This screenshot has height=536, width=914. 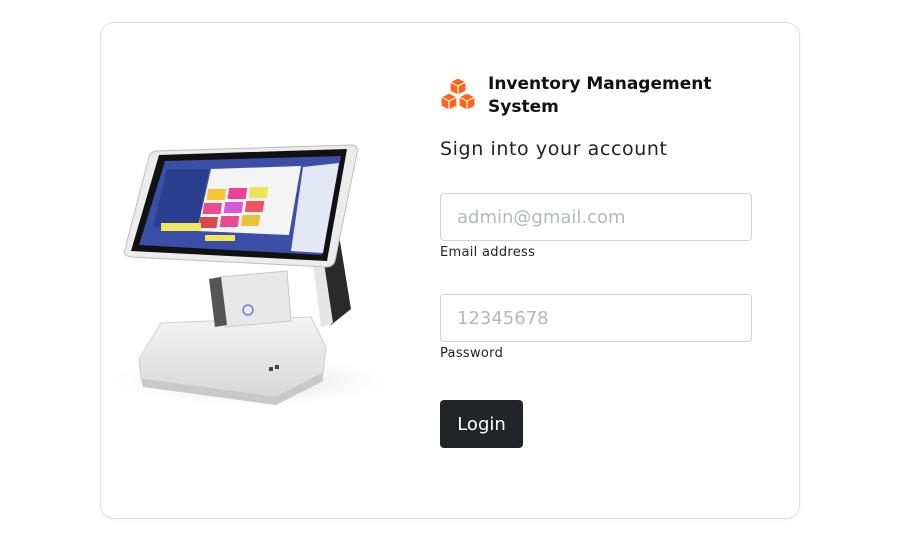 What do you see at coordinates (488, 252) in the screenshot?
I see `email-label: Email address` at bounding box center [488, 252].